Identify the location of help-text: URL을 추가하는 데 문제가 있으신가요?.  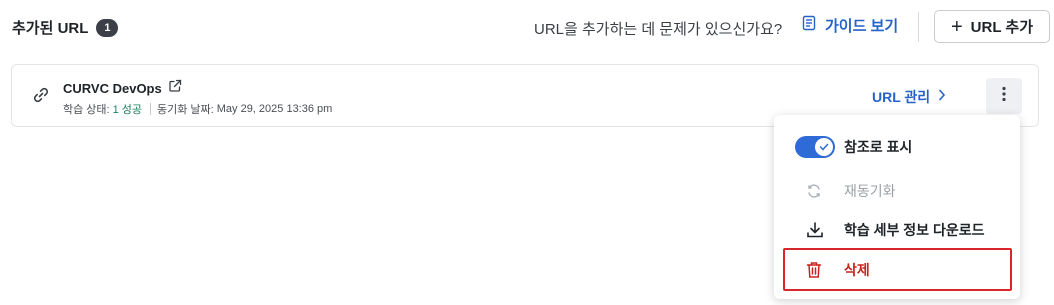
(658, 29).